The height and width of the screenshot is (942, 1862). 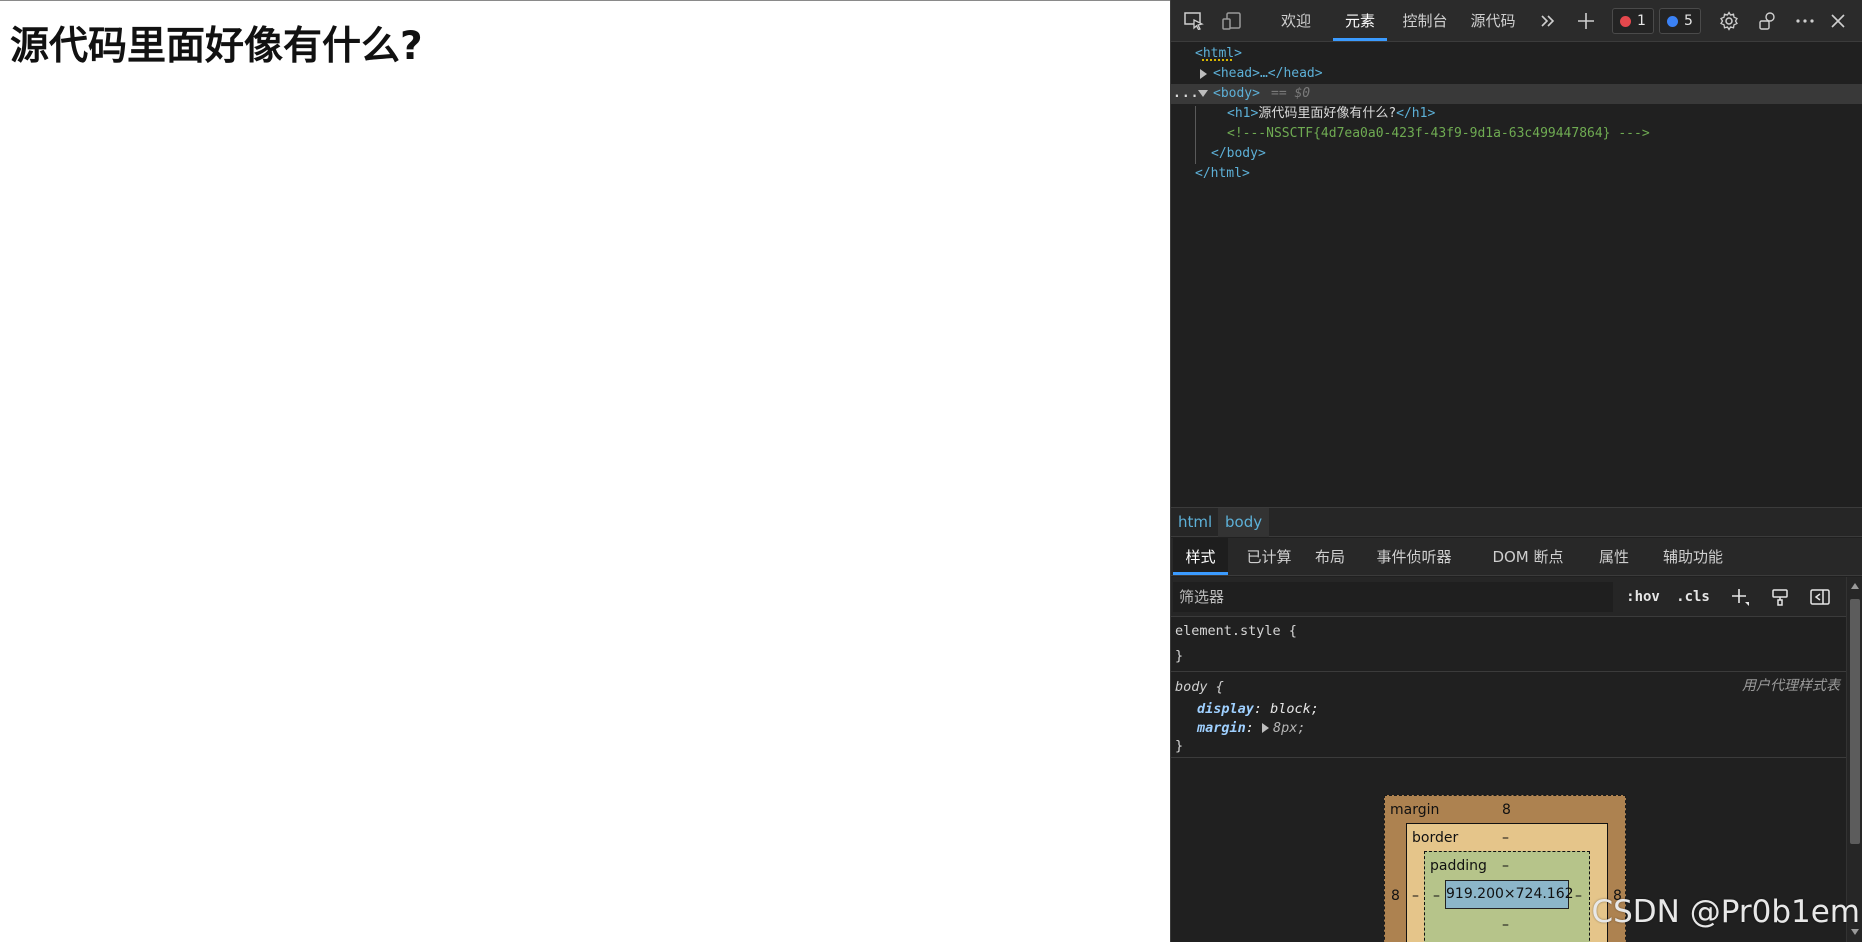 I want to click on new-style-rule-icon, so click(x=1740, y=597).